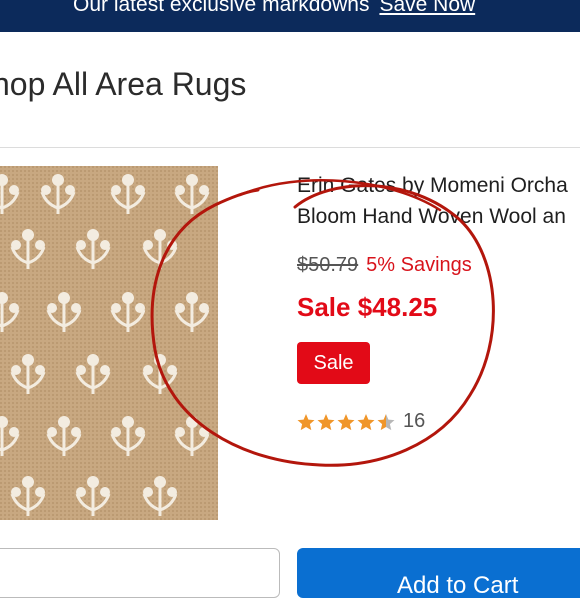 This screenshot has height=598, width=580. What do you see at coordinates (458, 585) in the screenshot?
I see `add-to-cart-label: Add to Cart` at bounding box center [458, 585].